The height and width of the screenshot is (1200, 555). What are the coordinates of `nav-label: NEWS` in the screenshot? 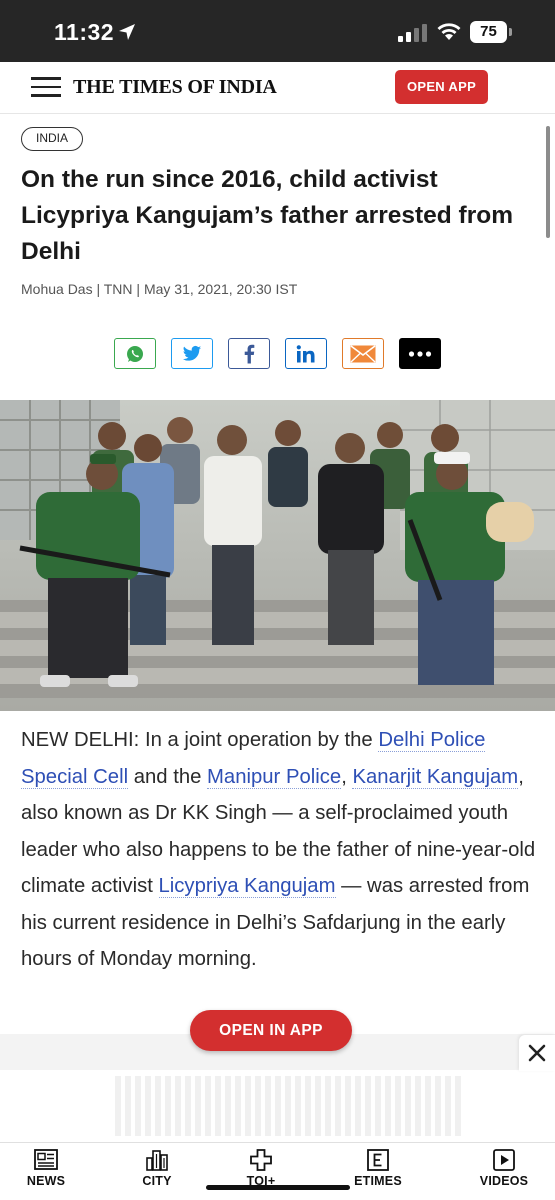 It's located at (46, 1181).